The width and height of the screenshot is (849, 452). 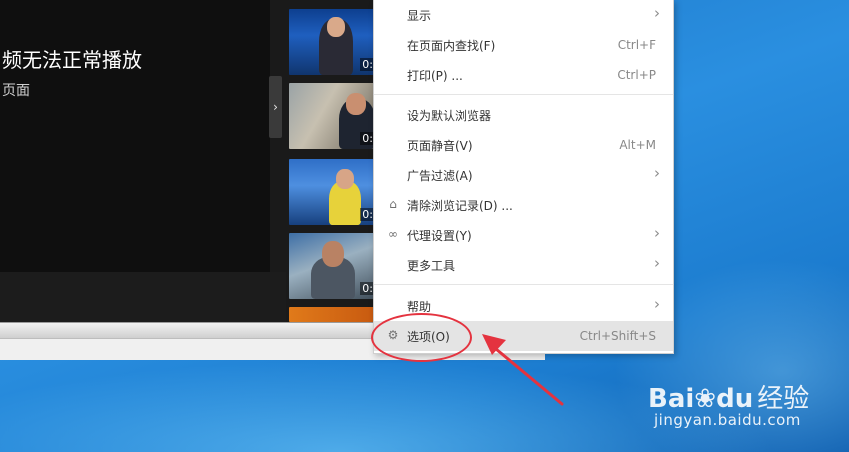 What do you see at coordinates (431, 266) in the screenshot?
I see `menu-item-label: 更多工具` at bounding box center [431, 266].